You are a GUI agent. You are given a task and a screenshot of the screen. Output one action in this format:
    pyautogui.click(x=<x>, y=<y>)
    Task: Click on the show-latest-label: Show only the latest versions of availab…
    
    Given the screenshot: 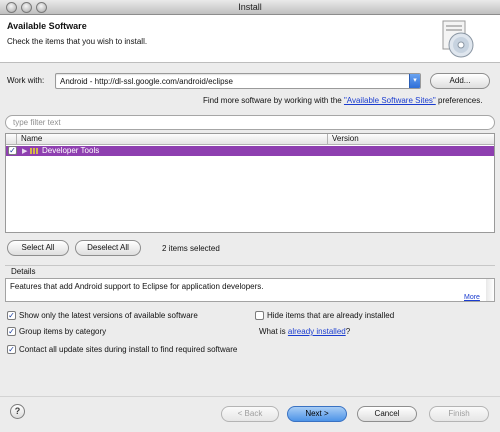 What is the action you would take?
    pyautogui.click(x=108, y=315)
    